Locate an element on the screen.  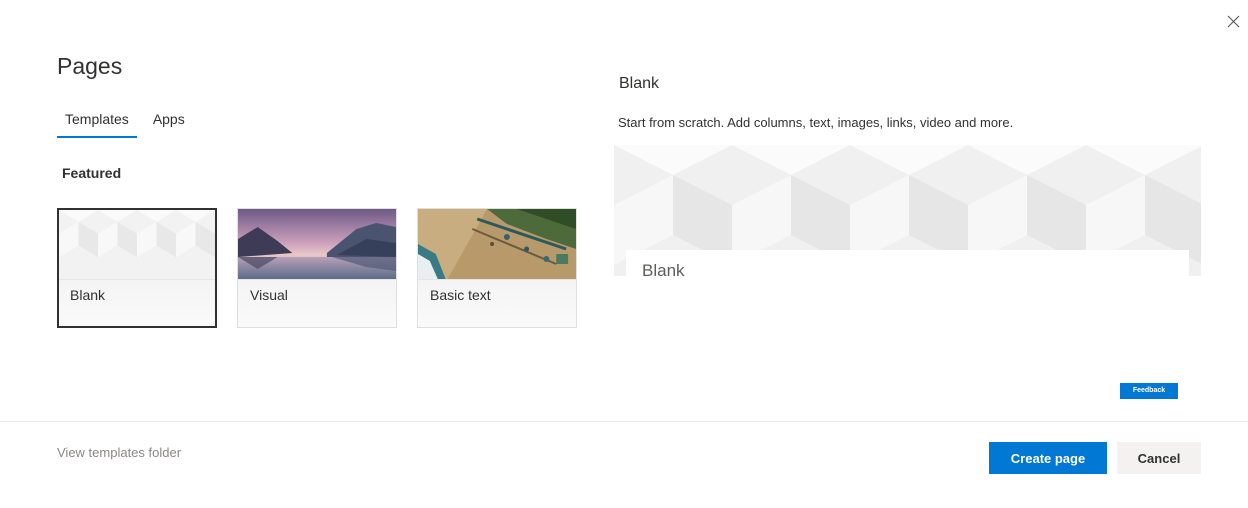
view-templates-folder-link: View templates folder is located at coordinates (119, 452).